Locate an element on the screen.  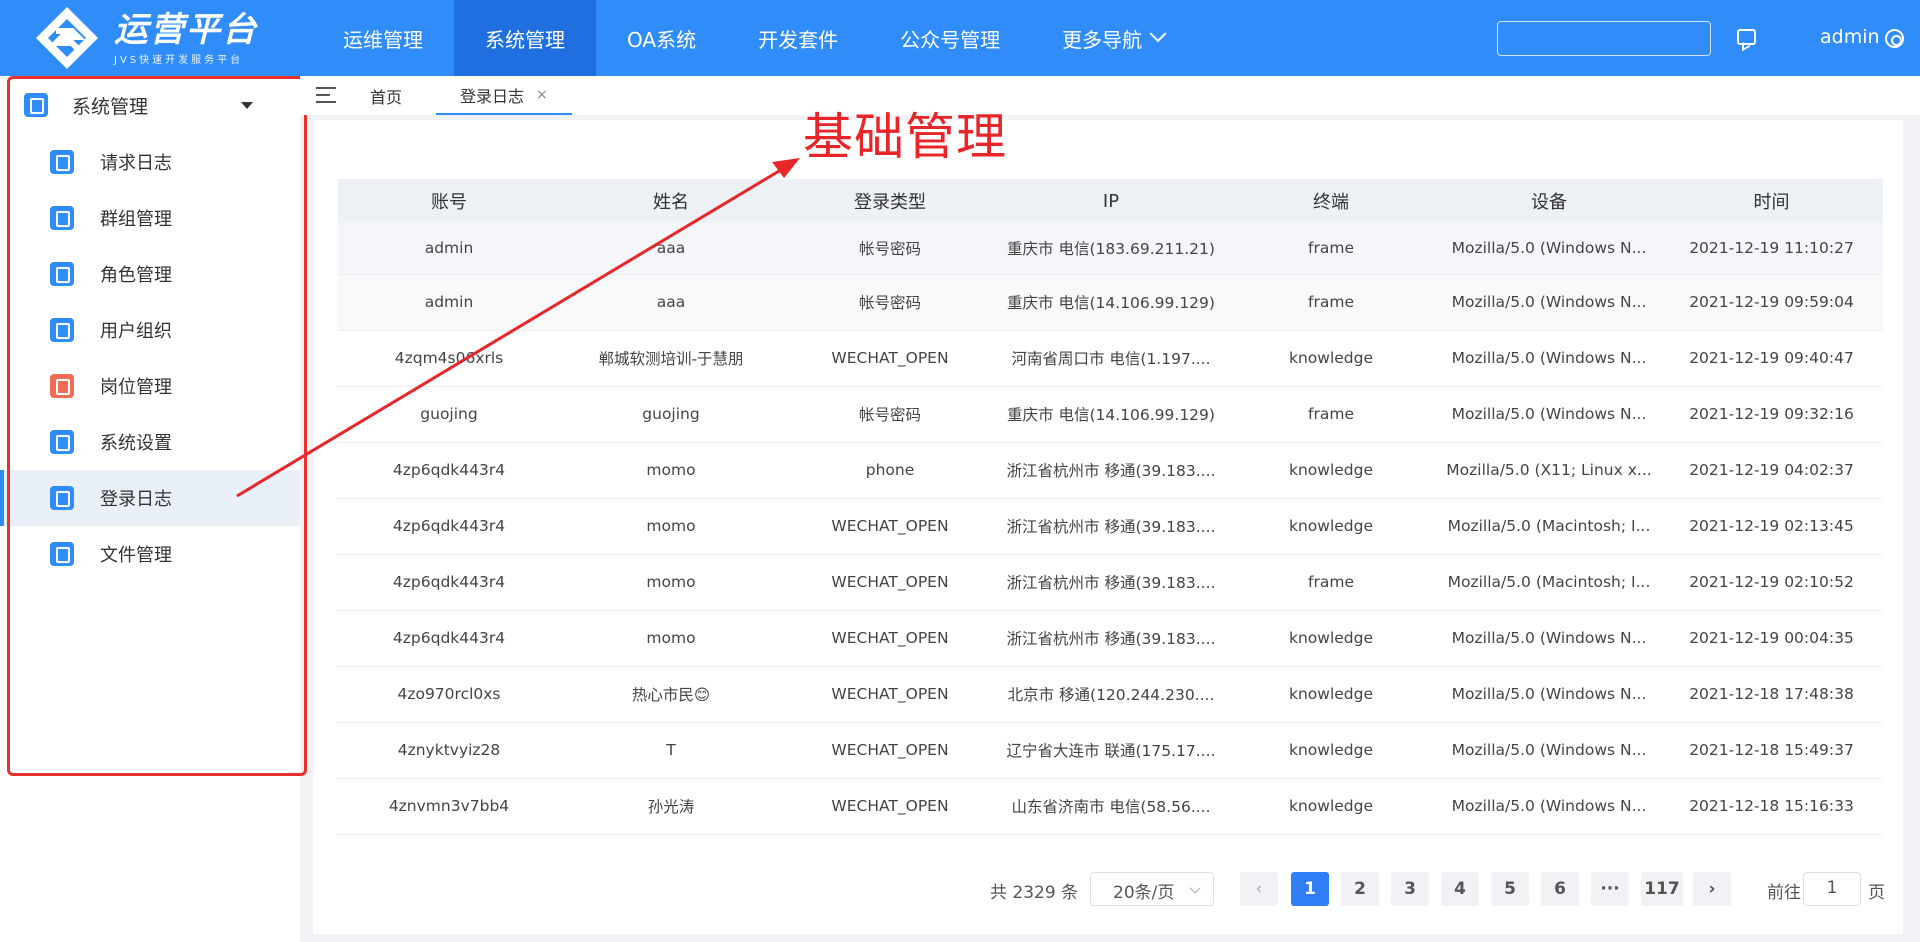
column-header: 登录类型 is located at coordinates (890, 201).